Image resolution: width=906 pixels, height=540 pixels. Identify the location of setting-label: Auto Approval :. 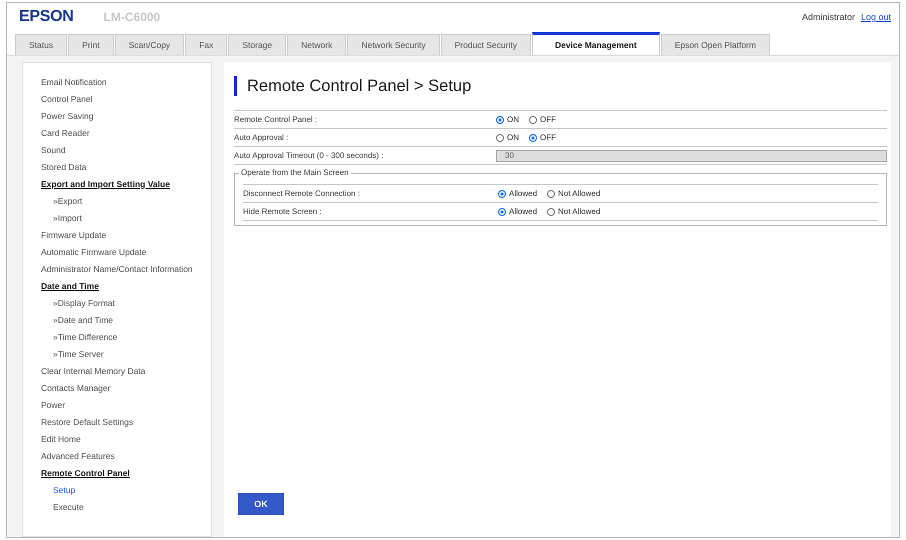
(262, 137).